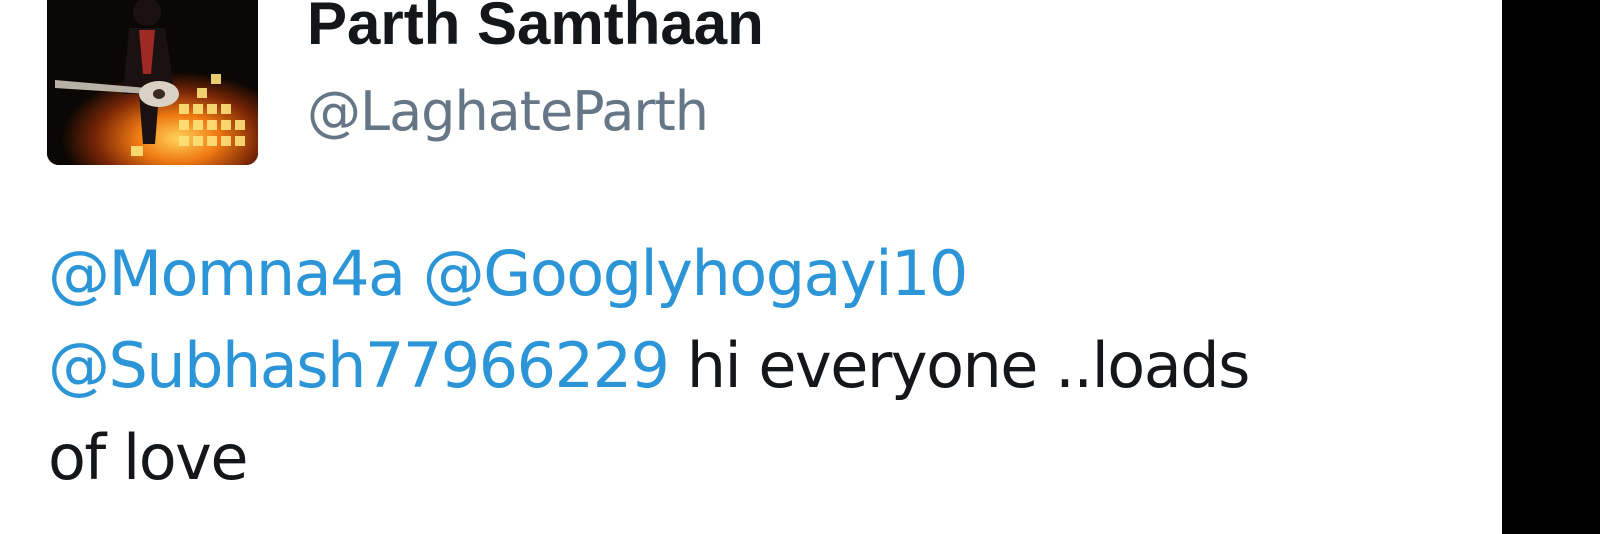 The width and height of the screenshot is (1600, 534). What do you see at coordinates (508, 112) in the screenshot?
I see `user-handle: @LaghateParth` at bounding box center [508, 112].